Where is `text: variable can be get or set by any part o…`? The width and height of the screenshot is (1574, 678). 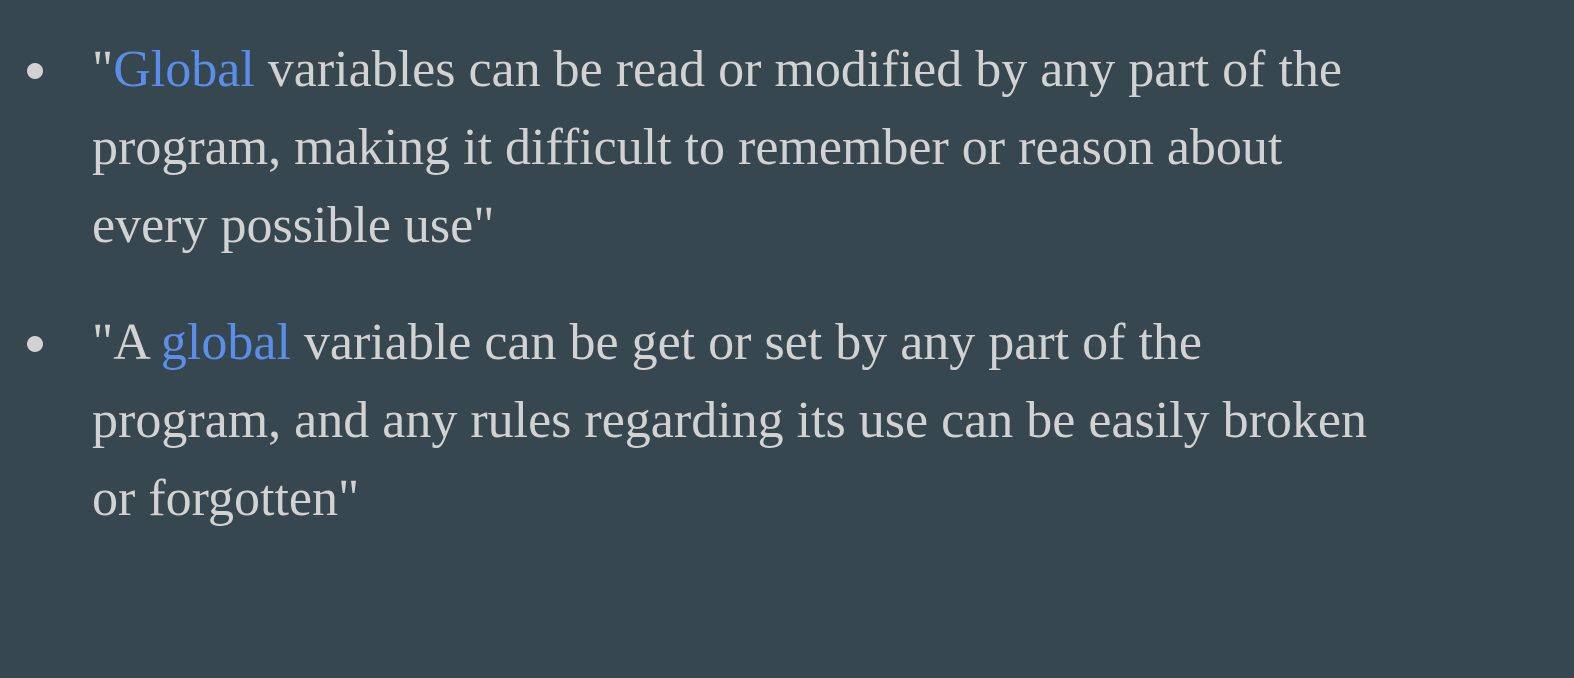 text: variable can be get or set by any part o… is located at coordinates (746, 342).